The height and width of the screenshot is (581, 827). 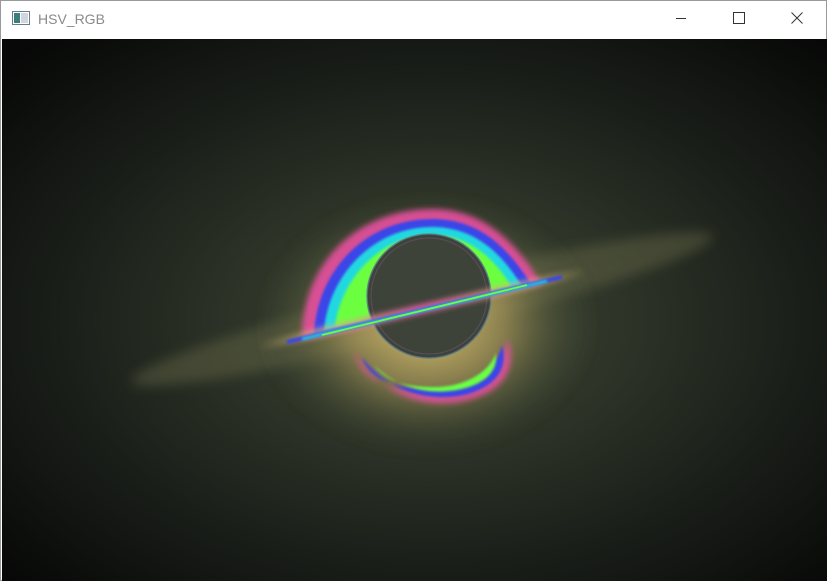 I want to click on minimize-icon, so click(x=681, y=20).